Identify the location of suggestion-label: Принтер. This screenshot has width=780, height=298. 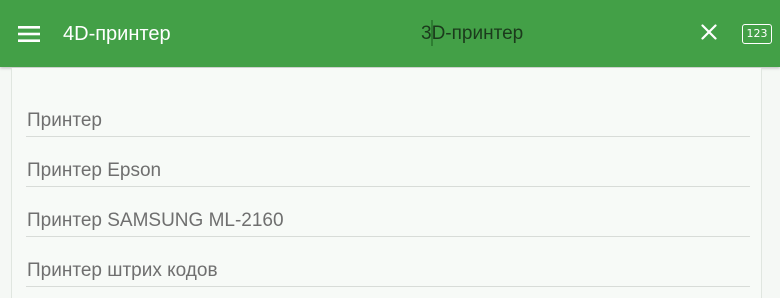
(64, 120).